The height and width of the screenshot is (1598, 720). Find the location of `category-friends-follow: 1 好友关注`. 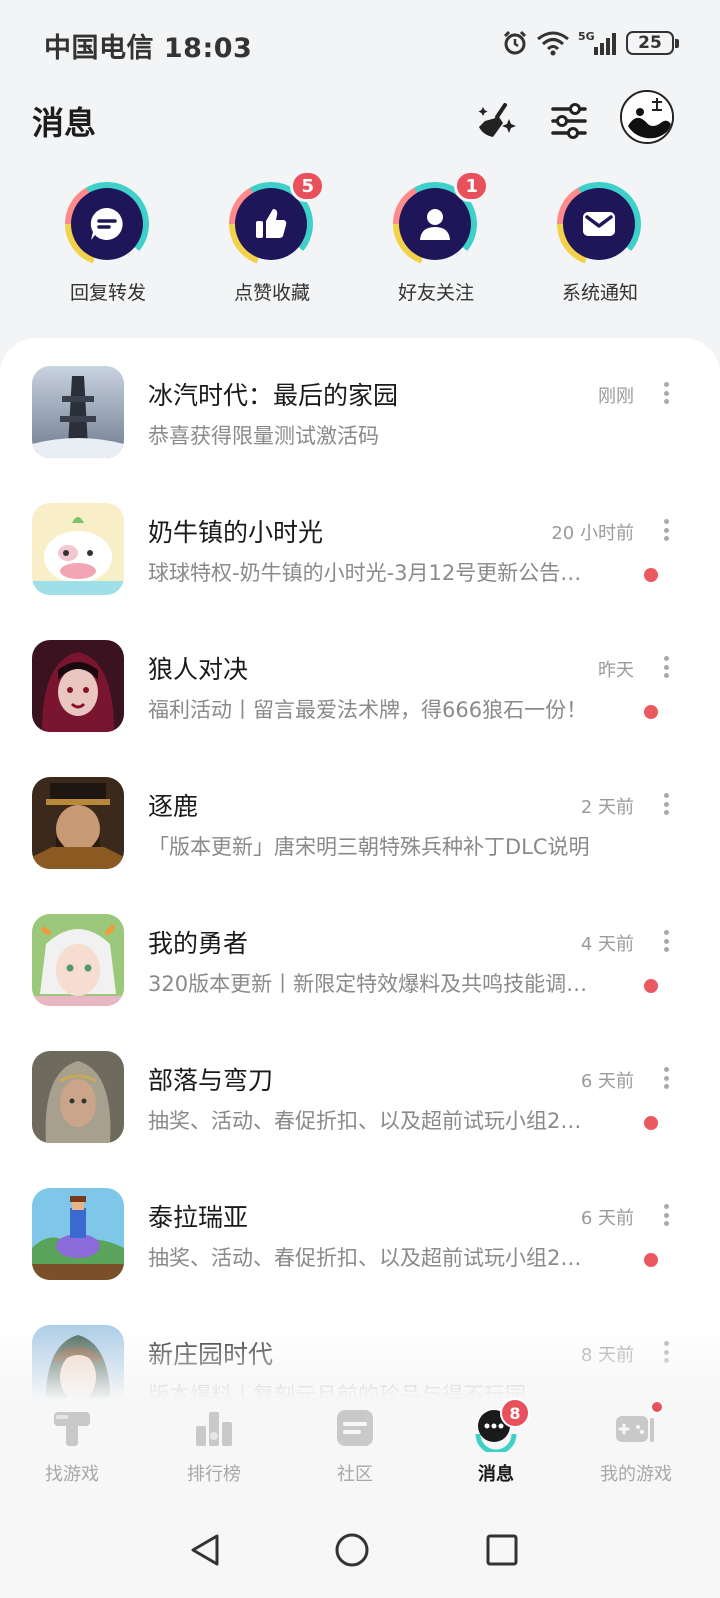

category-friends-follow: 1 好友关注 is located at coordinates (436, 237).